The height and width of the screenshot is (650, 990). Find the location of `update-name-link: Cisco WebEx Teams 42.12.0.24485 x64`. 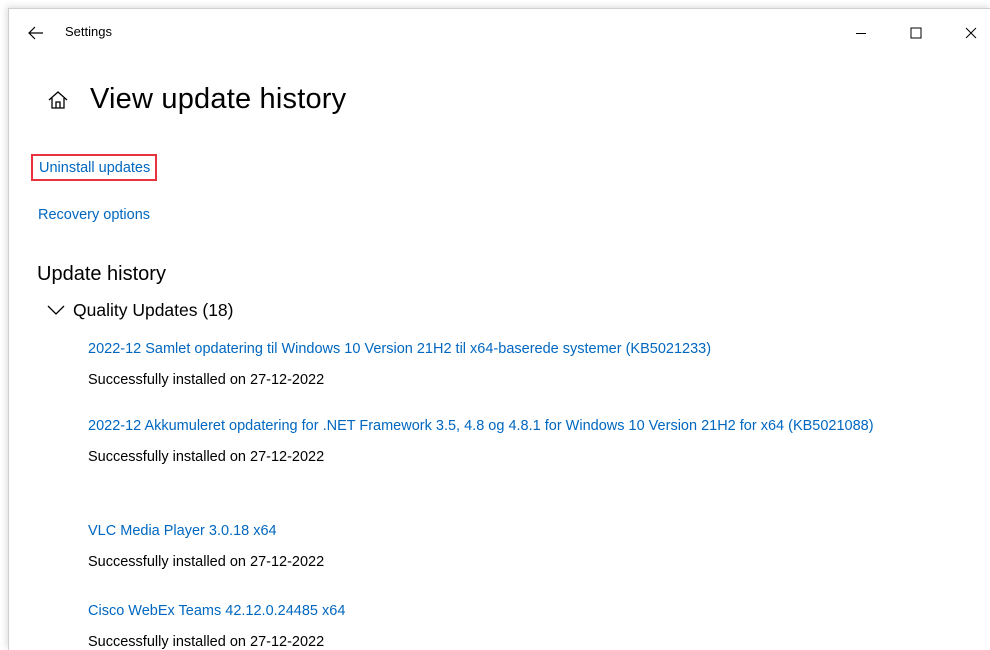

update-name-link: Cisco WebEx Teams 42.12.0.24485 x64 is located at coordinates (503, 611).